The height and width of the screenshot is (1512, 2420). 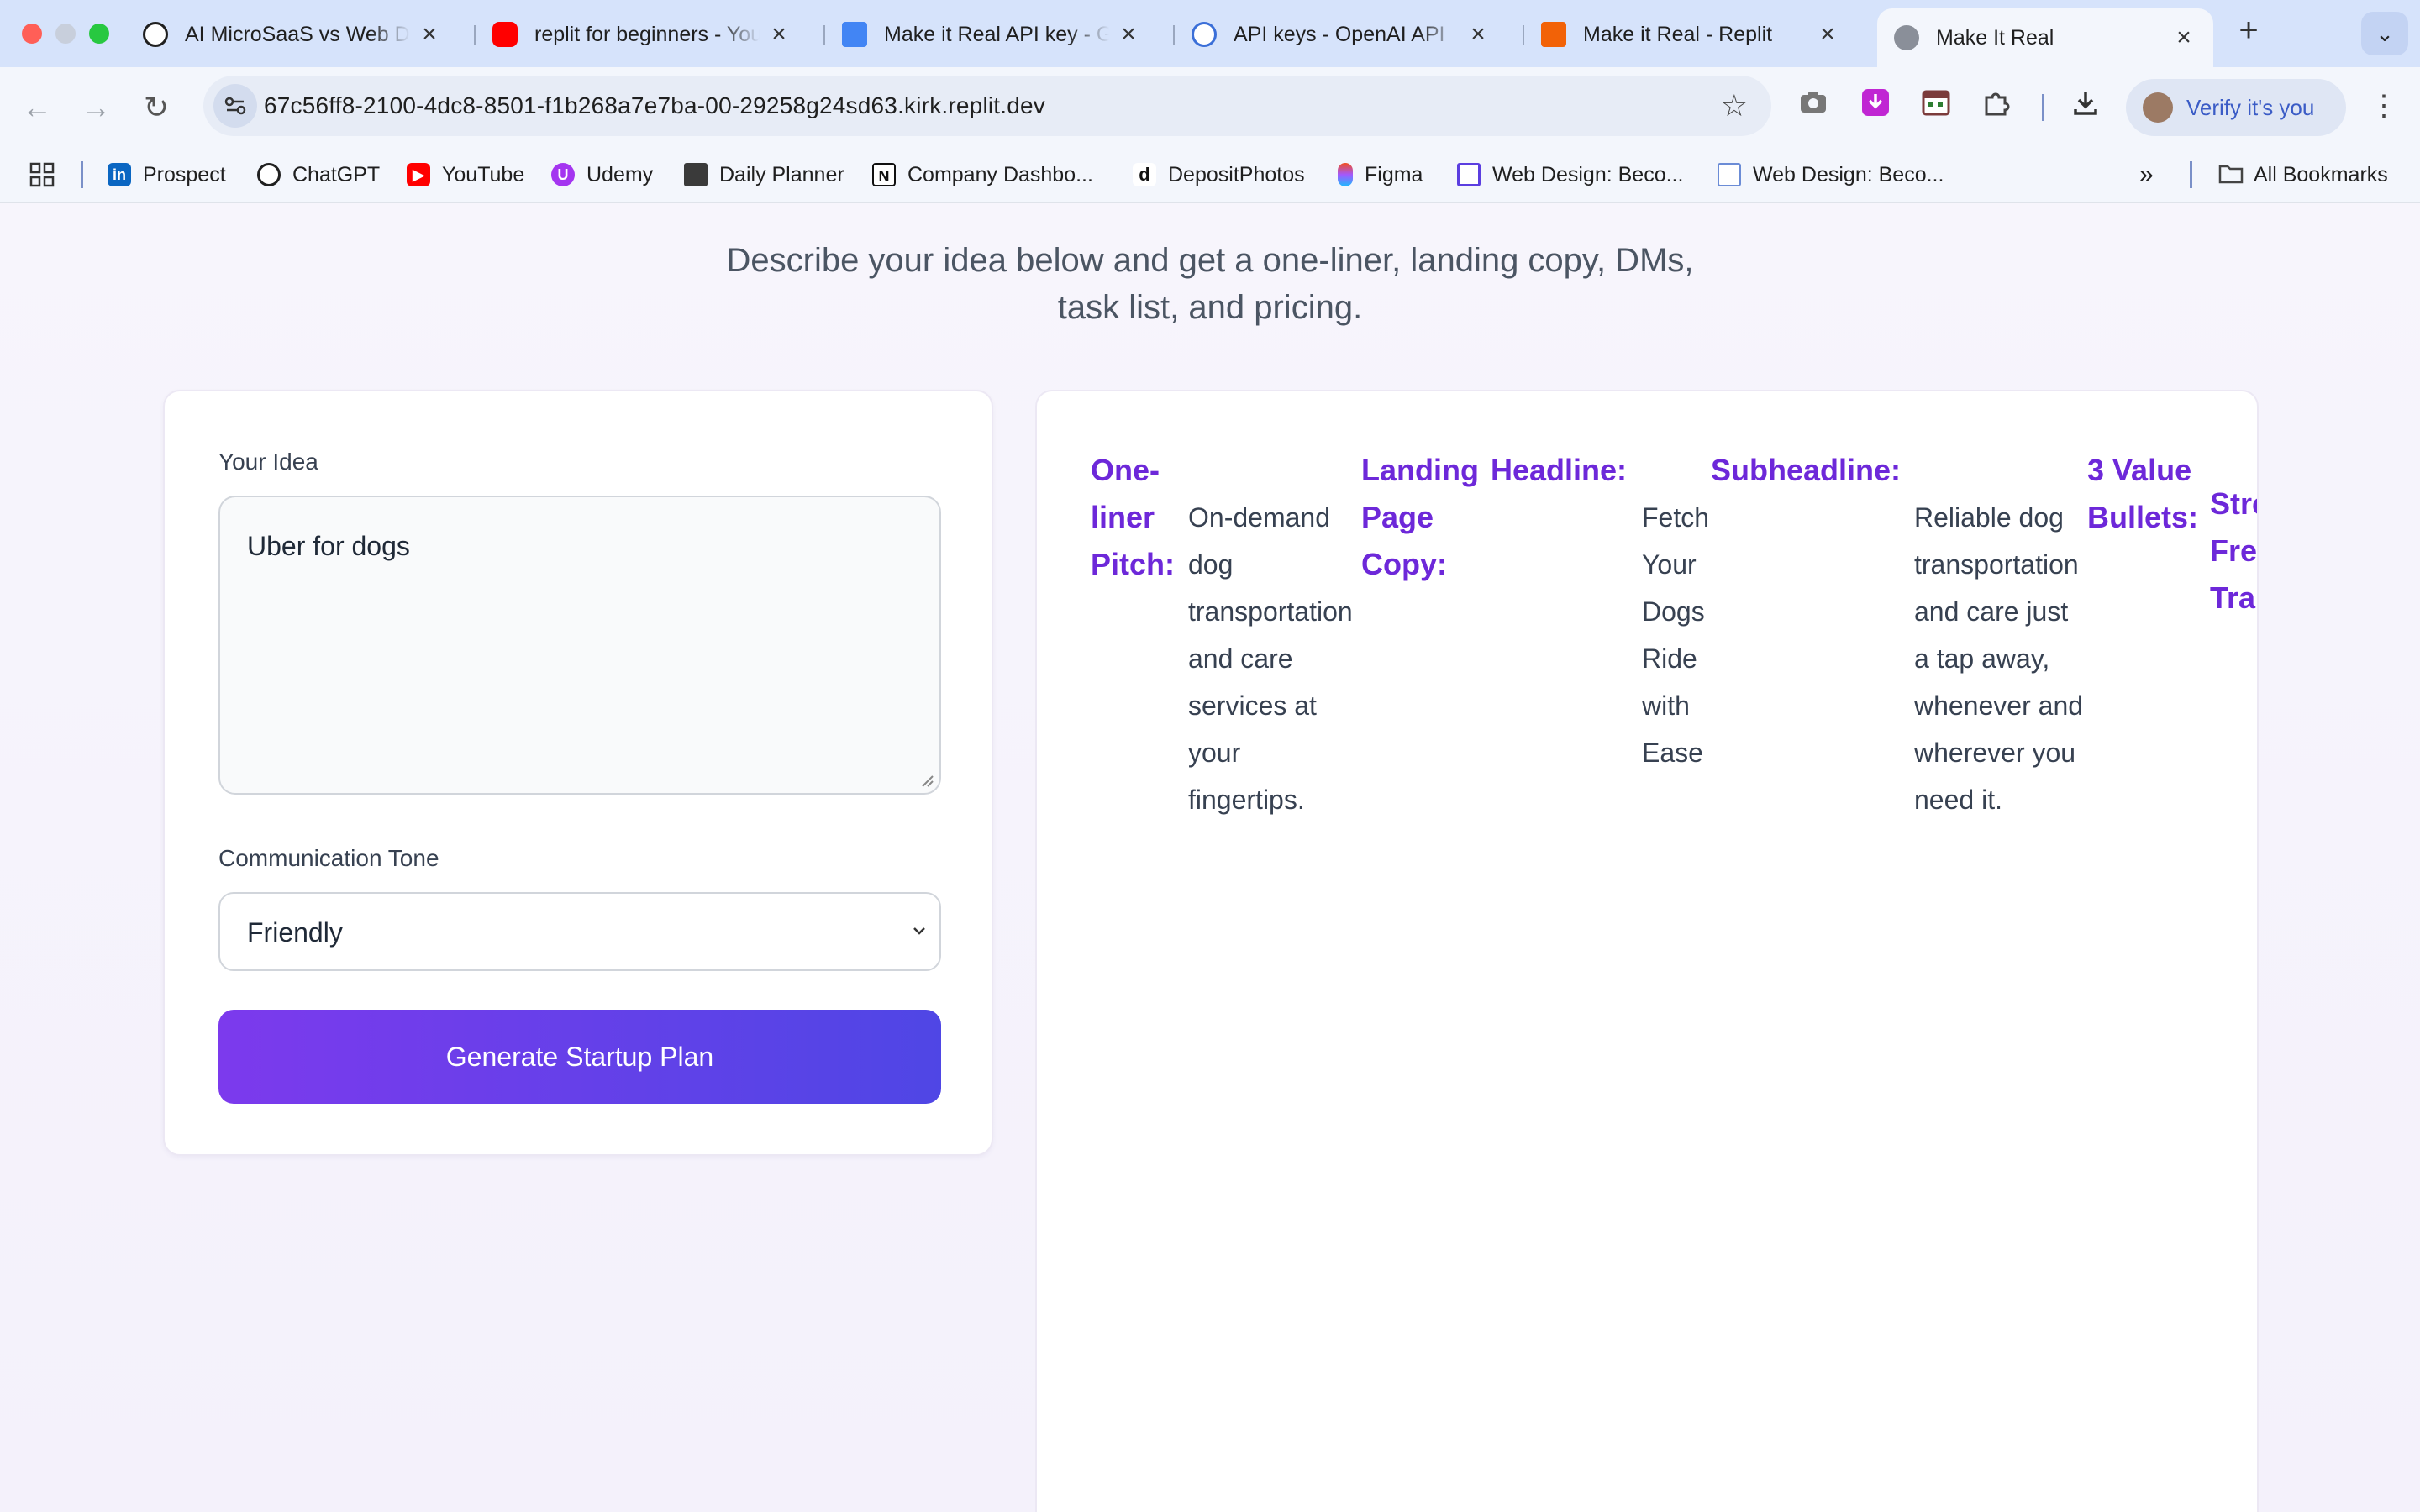 What do you see at coordinates (99, 34) in the screenshot?
I see `maximize-window-button` at bounding box center [99, 34].